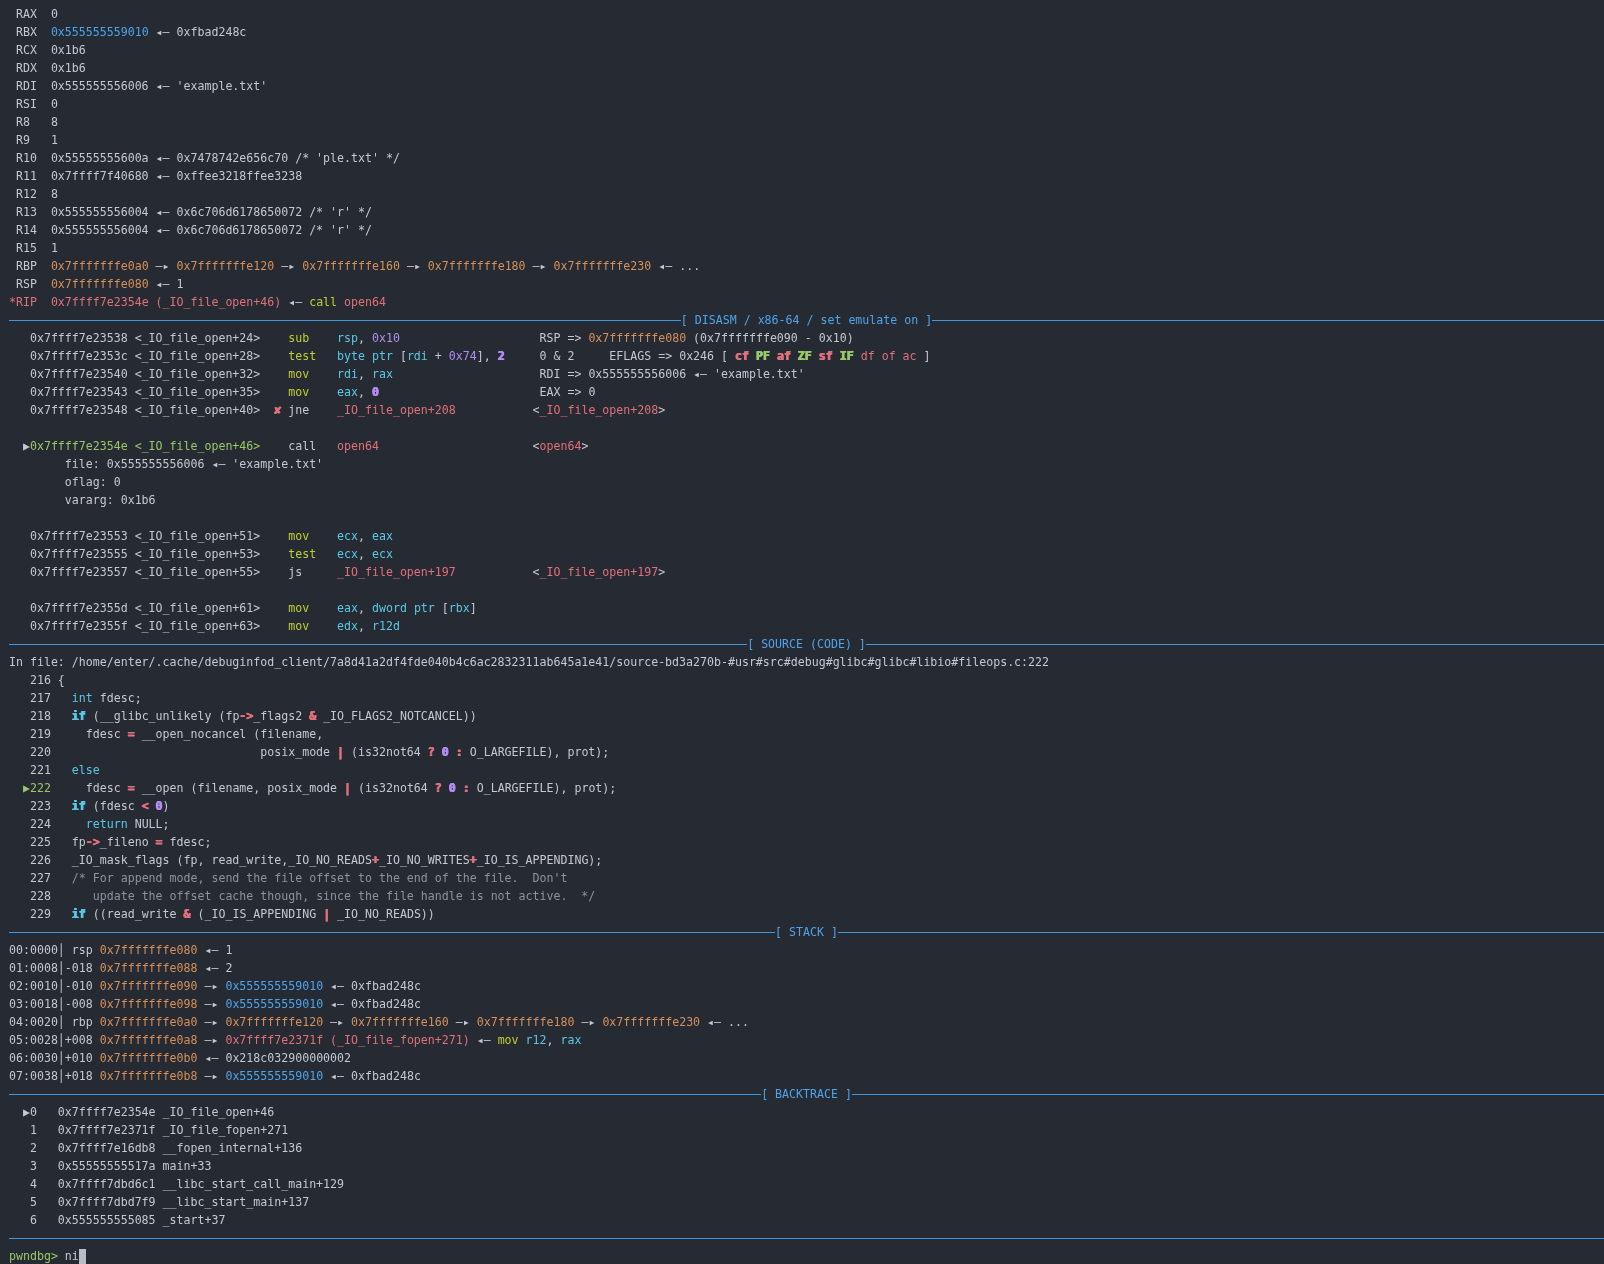 The height and width of the screenshot is (1264, 1604). I want to click on section-title: [ STACK ], so click(806, 932).